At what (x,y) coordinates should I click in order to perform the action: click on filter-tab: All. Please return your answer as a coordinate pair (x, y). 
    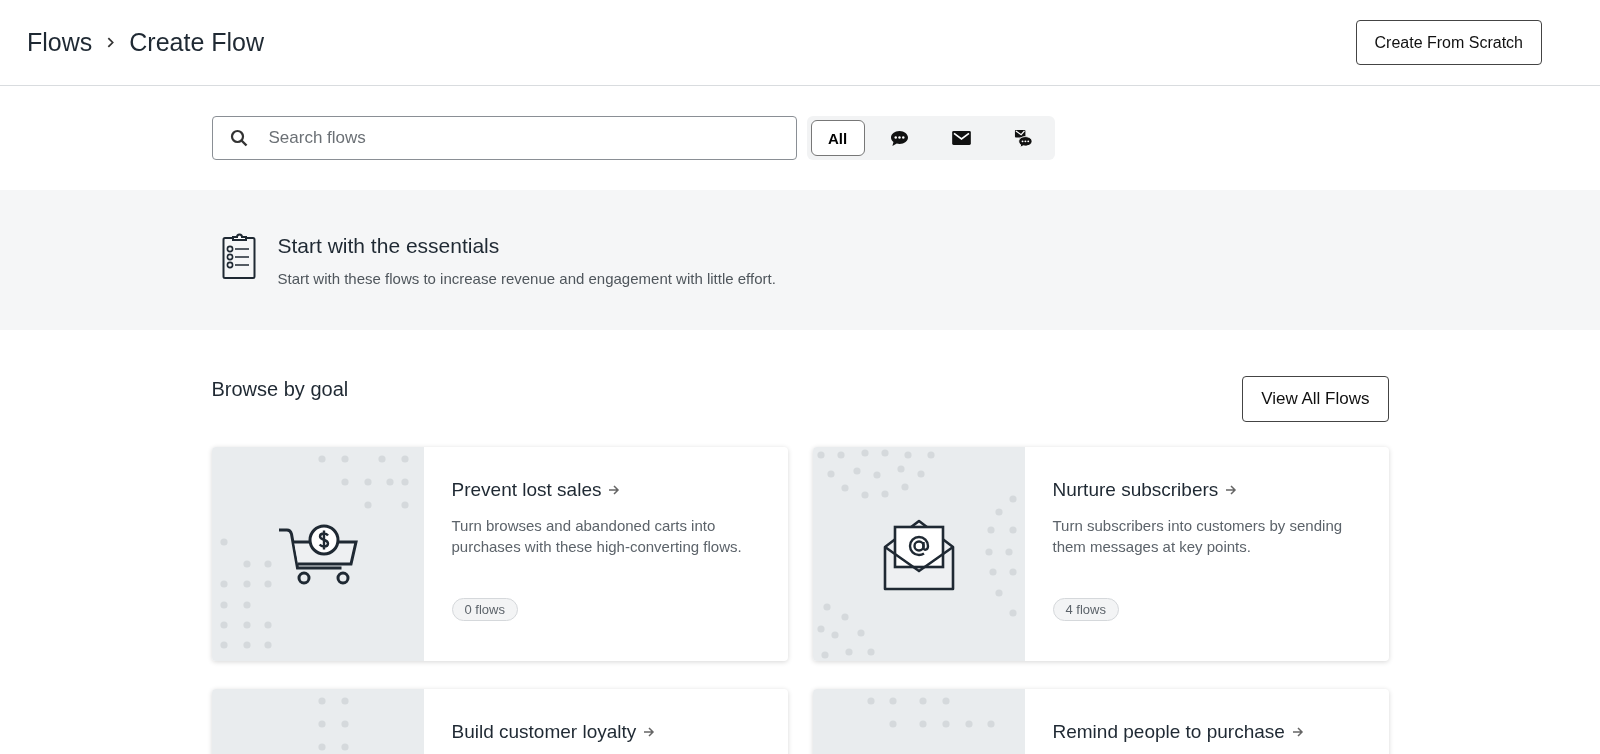
    Looking at the image, I should click on (837, 138).